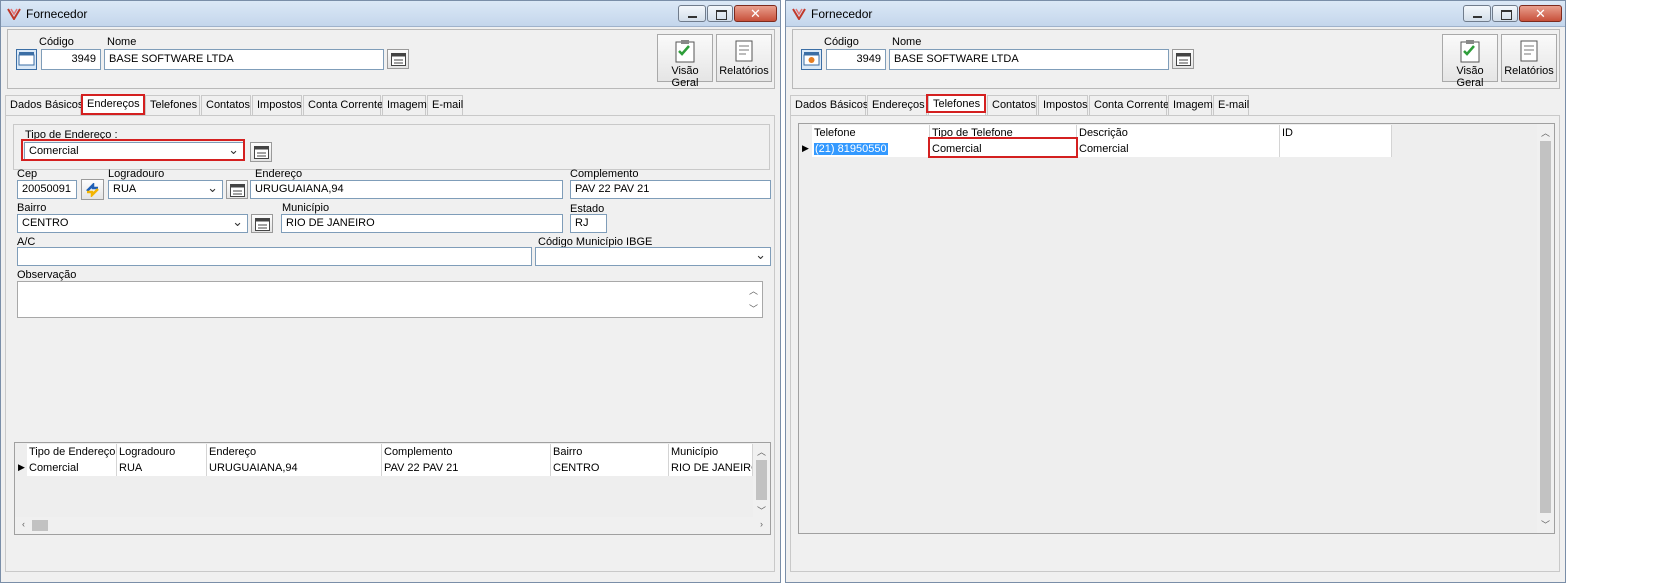 This screenshot has height=583, width=1660. I want to click on grid-header-municipio: Município, so click(711, 452).